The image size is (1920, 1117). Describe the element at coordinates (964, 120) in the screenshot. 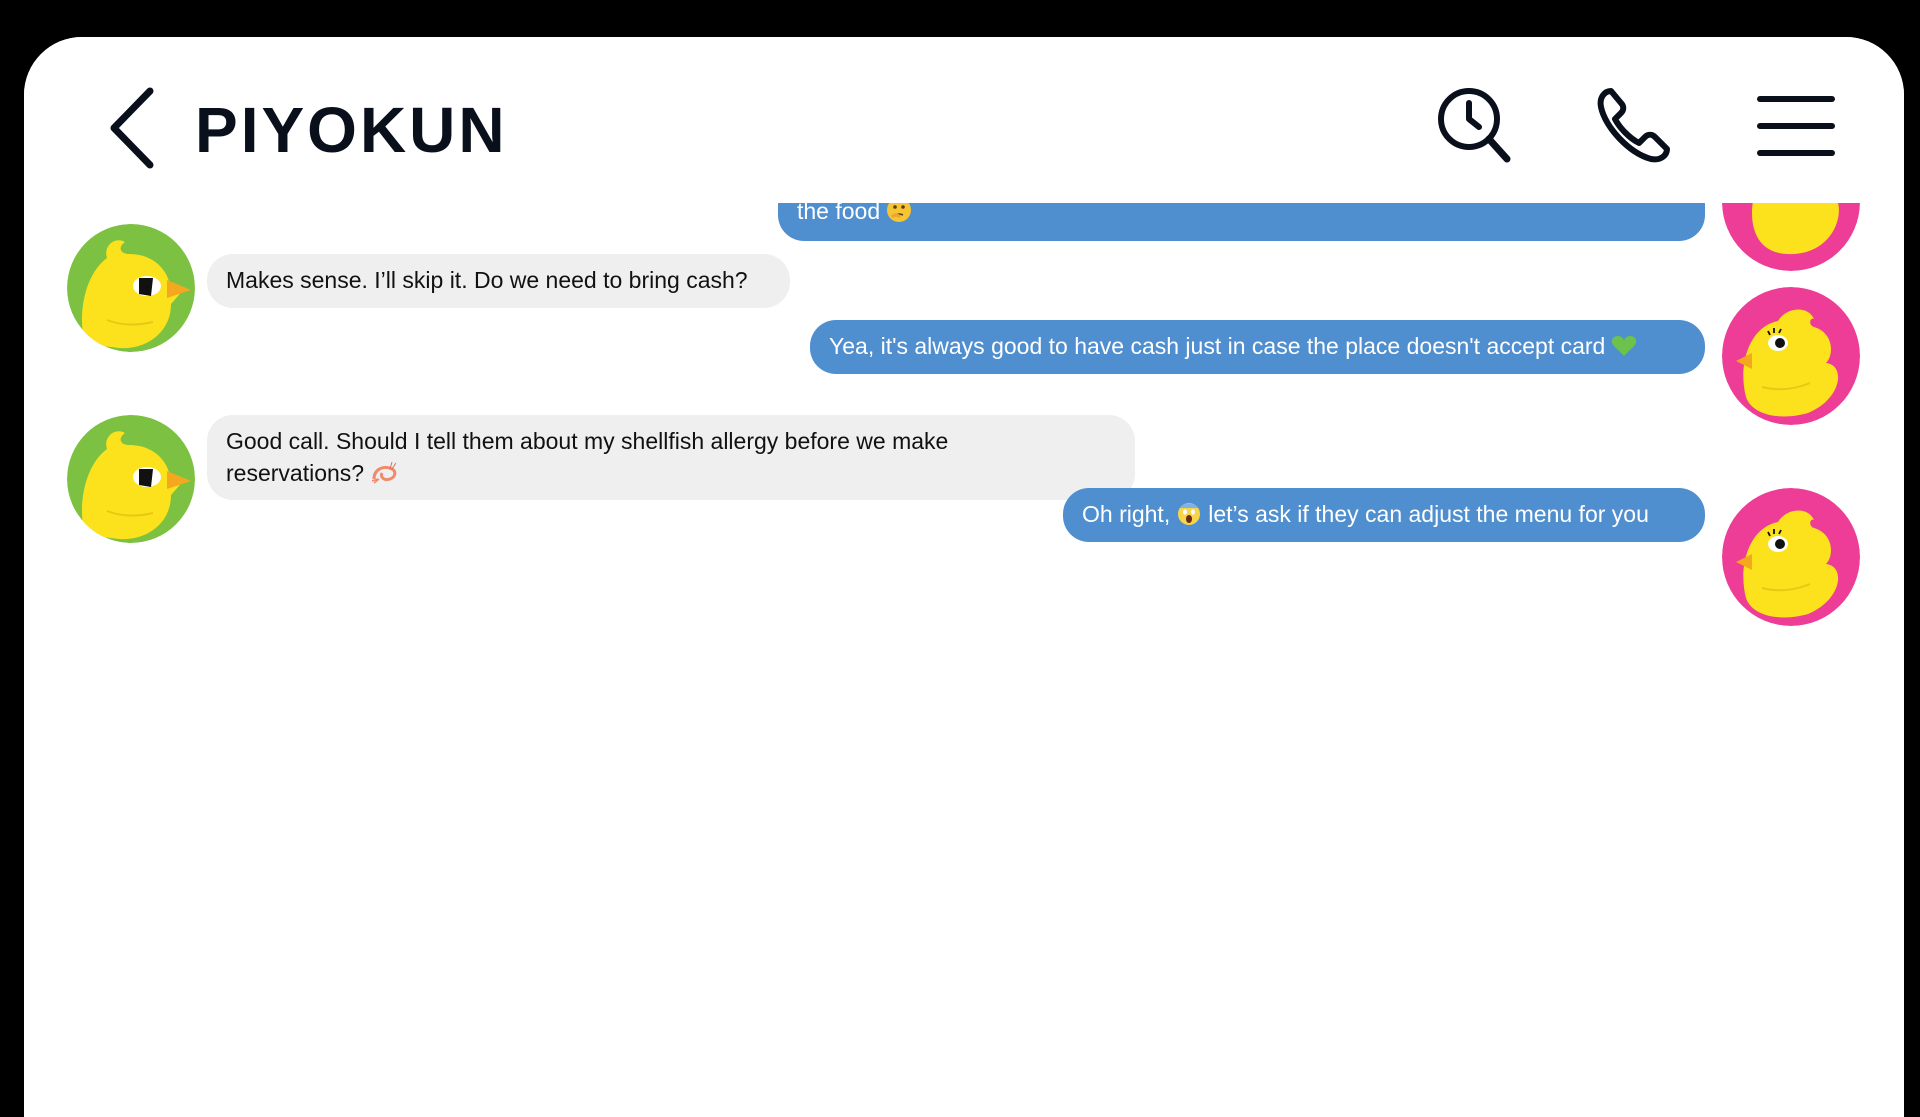

I see `chat-header: PIYOKUN` at that location.